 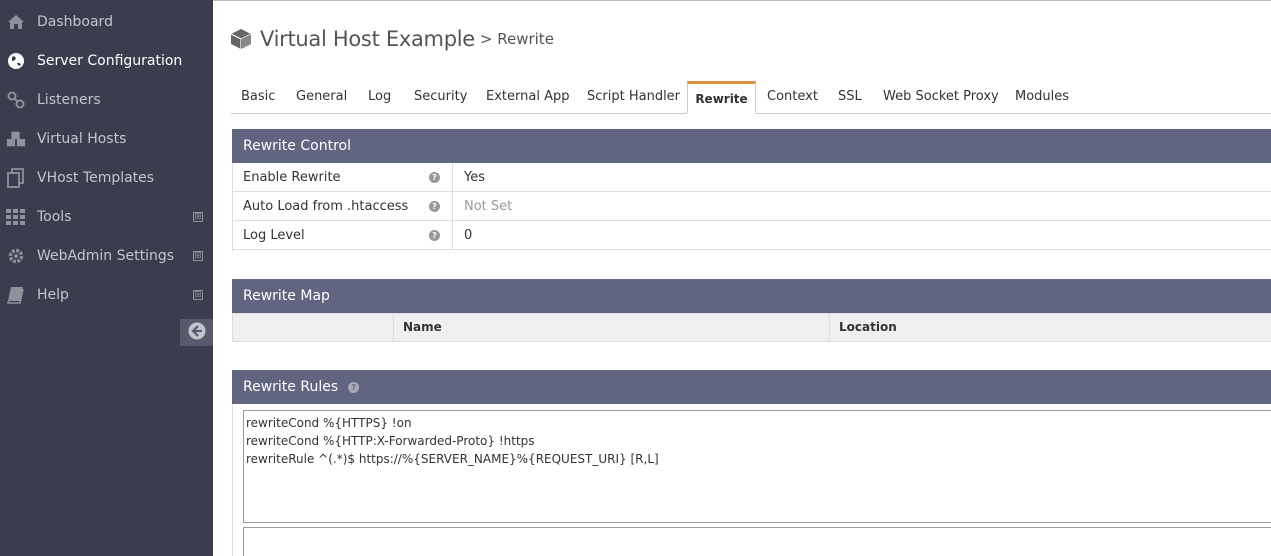 I want to click on sidebar-item-help: Help ⊞, so click(x=106, y=294).